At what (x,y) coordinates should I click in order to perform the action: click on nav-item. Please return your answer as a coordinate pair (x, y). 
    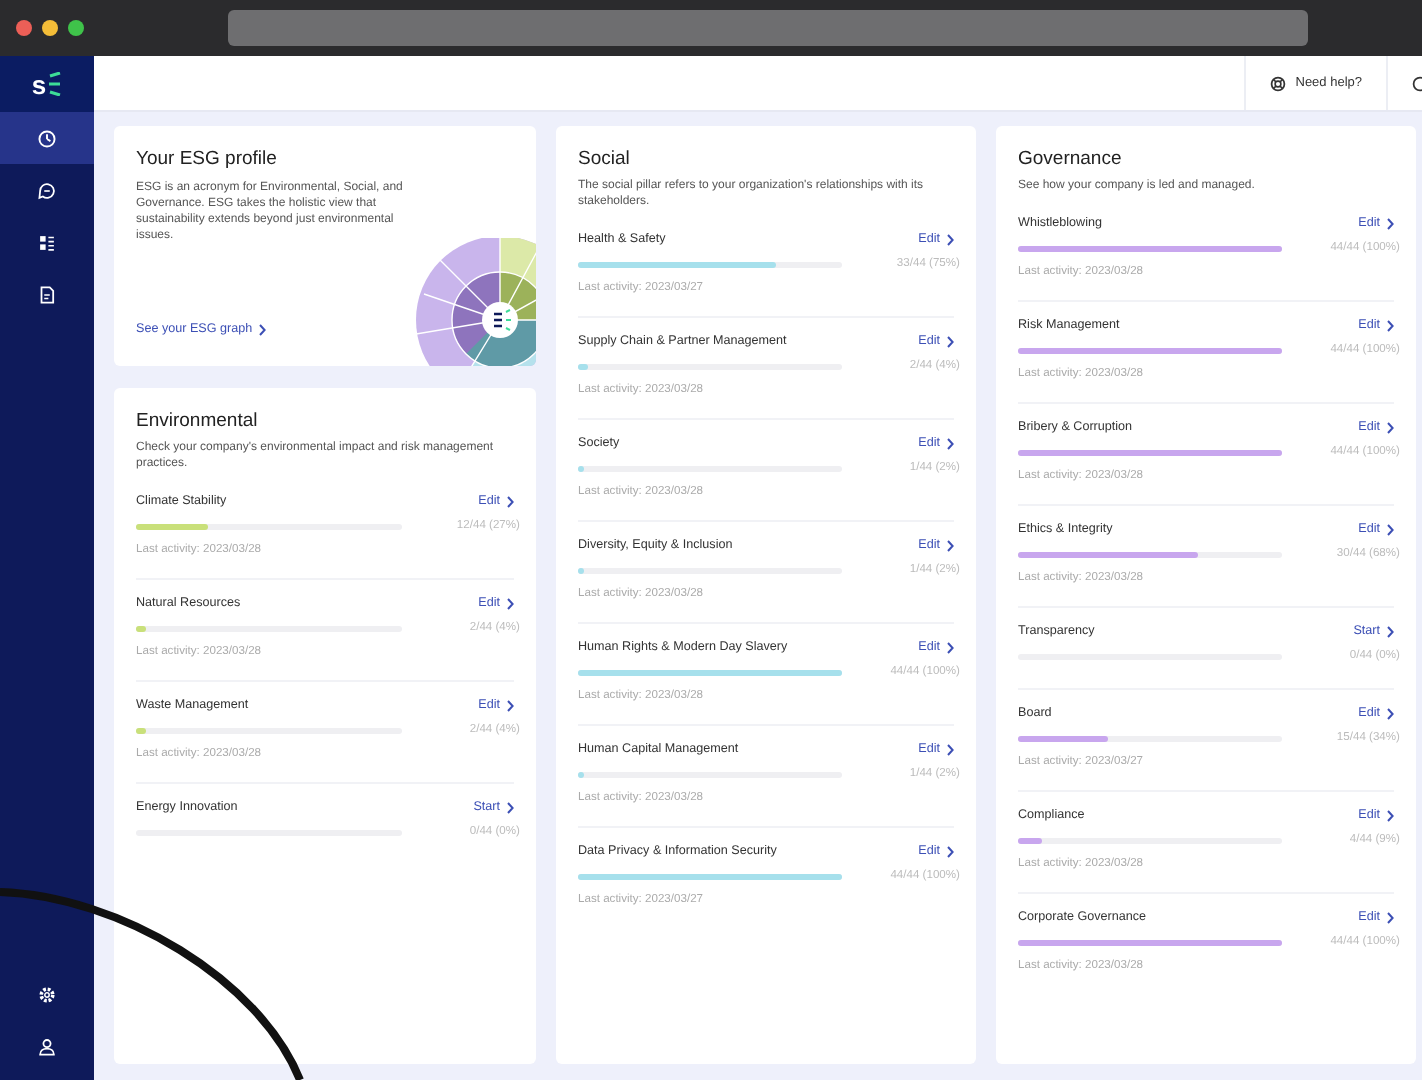
    Looking at the image, I should click on (47, 138).